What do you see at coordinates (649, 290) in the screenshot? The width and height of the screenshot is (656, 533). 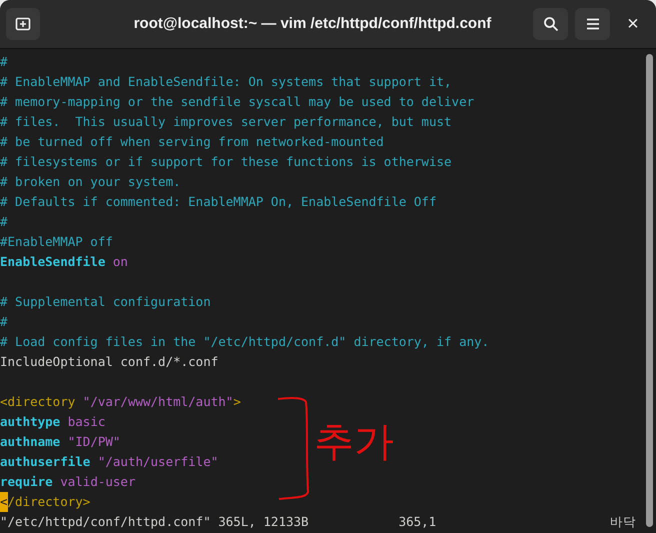 I see `scrollbar-thumb` at bounding box center [649, 290].